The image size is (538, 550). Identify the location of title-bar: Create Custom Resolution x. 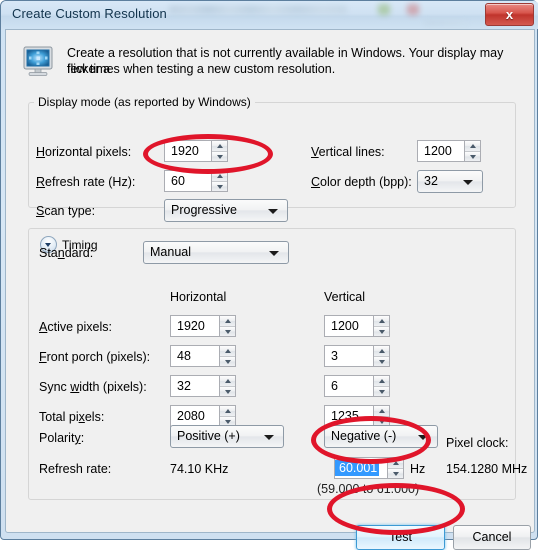
(269, 15).